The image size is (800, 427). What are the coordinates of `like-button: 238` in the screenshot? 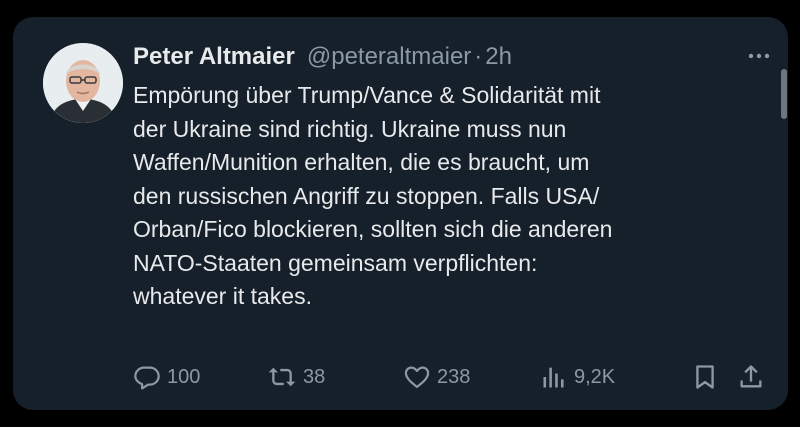 It's located at (436, 377).